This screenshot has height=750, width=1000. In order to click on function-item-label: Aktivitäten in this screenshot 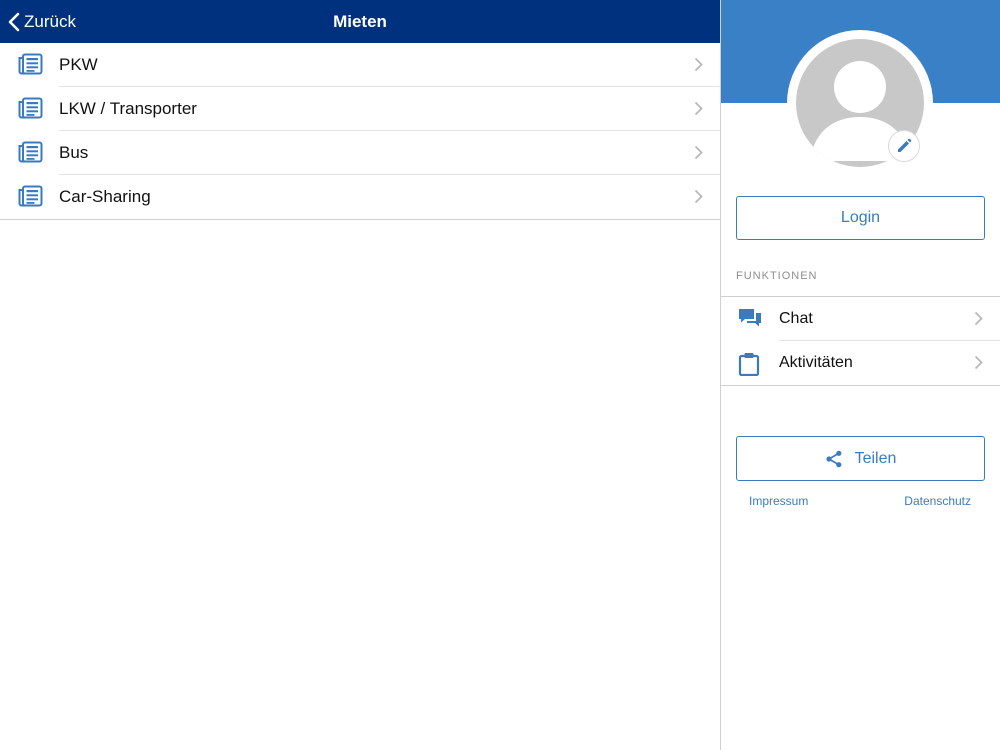, I will do `click(816, 362)`.